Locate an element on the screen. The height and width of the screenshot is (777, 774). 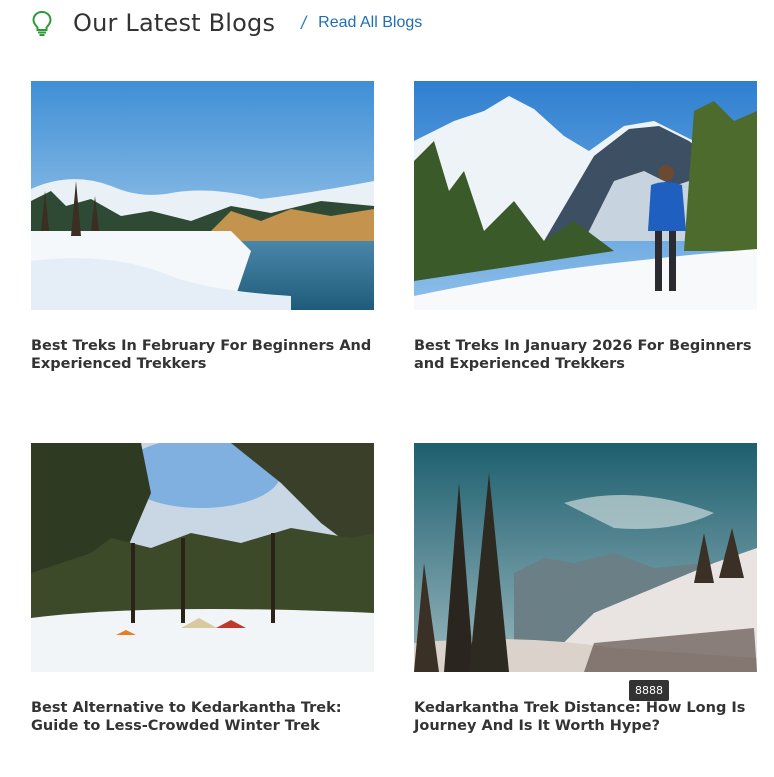
lightbulb-icon is located at coordinates (42, 23).